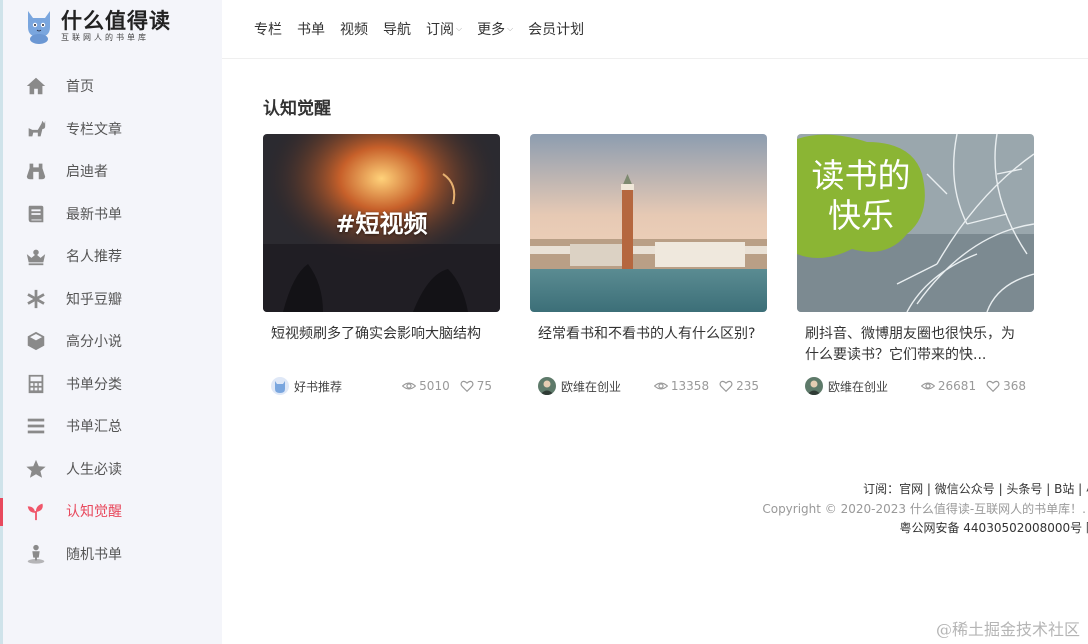 Image resolution: width=1088 pixels, height=644 pixels. I want to click on article-title: 经常看书和不看书的人有什么区别?, so click(648, 345).